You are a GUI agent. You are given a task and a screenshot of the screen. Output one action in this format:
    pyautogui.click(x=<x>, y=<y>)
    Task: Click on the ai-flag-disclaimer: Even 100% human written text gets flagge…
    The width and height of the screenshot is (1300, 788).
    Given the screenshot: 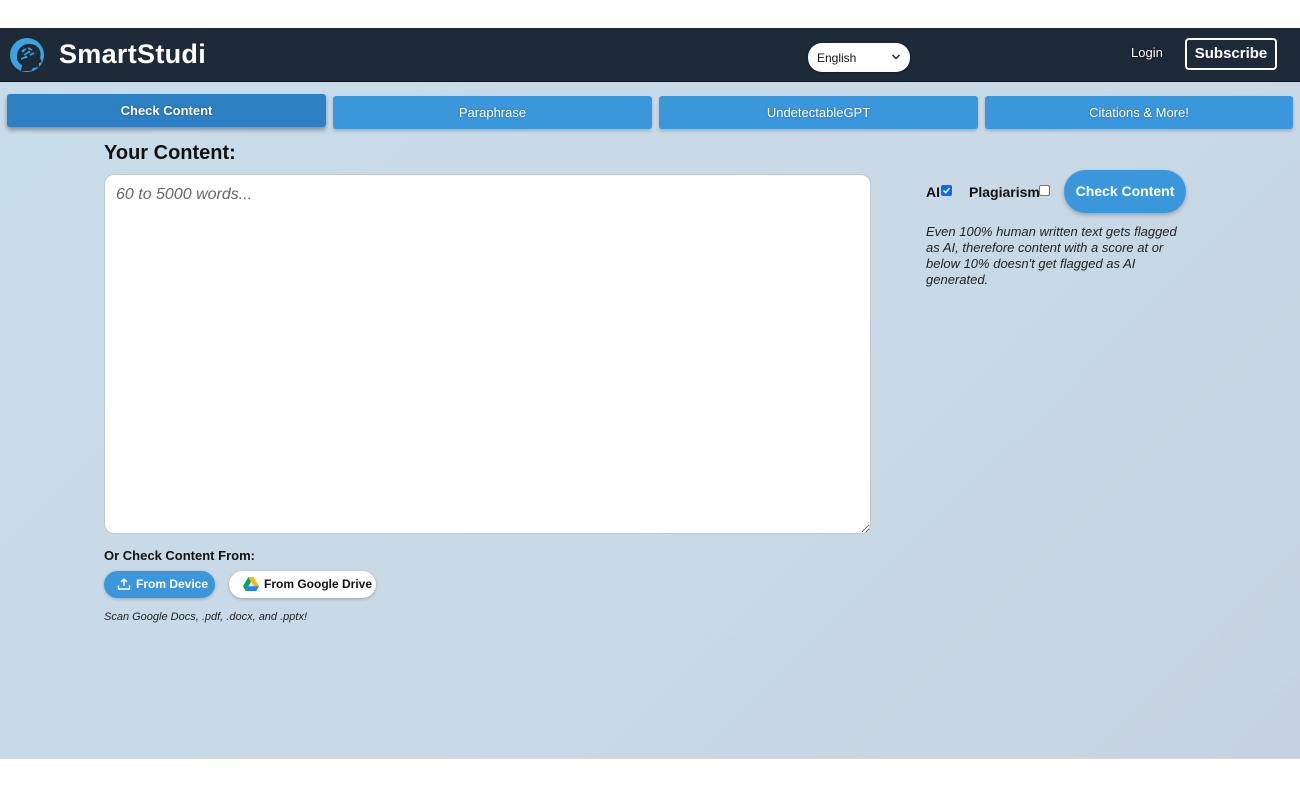 What is the action you would take?
    pyautogui.click(x=1051, y=255)
    